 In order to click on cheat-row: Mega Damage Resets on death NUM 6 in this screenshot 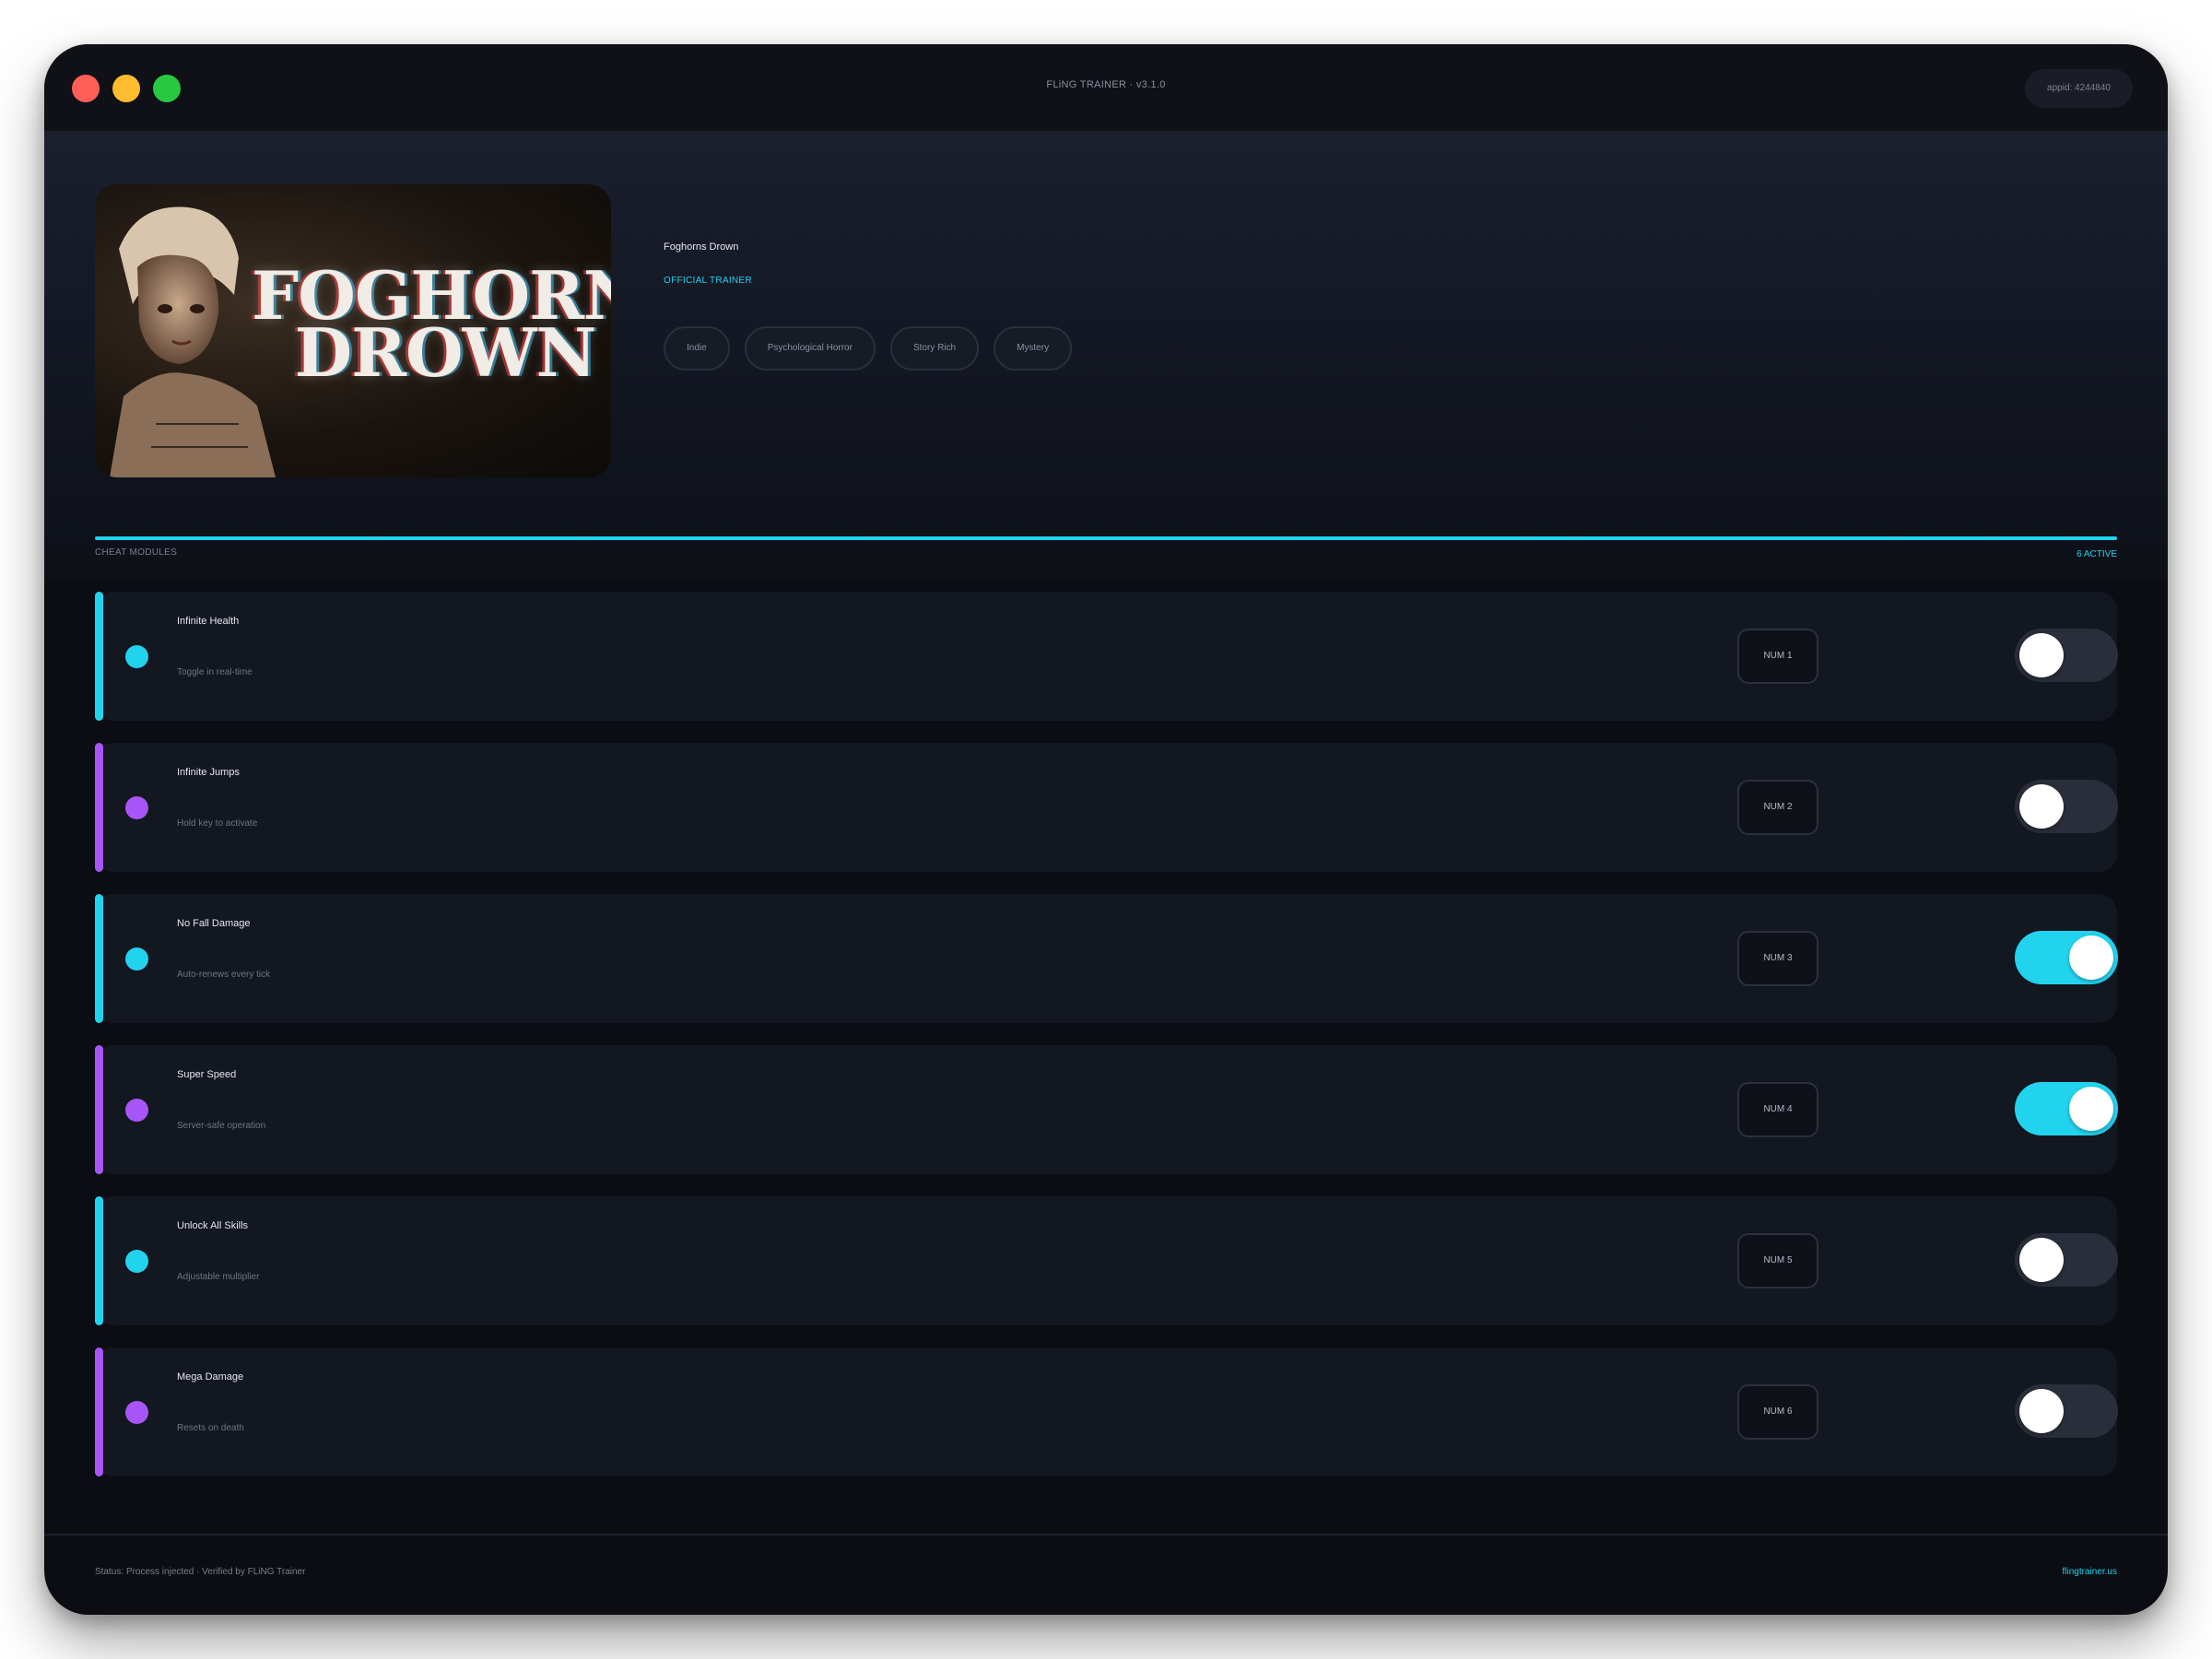, I will do `click(1106, 1412)`.